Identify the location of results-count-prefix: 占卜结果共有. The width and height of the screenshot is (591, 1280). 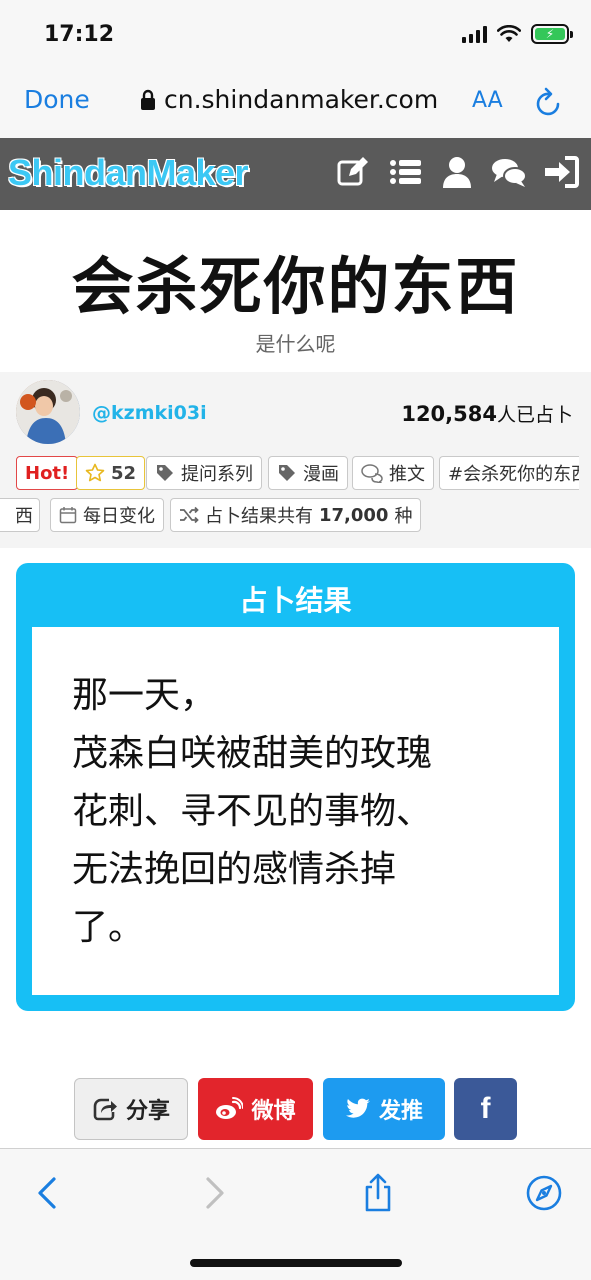
(259, 516).